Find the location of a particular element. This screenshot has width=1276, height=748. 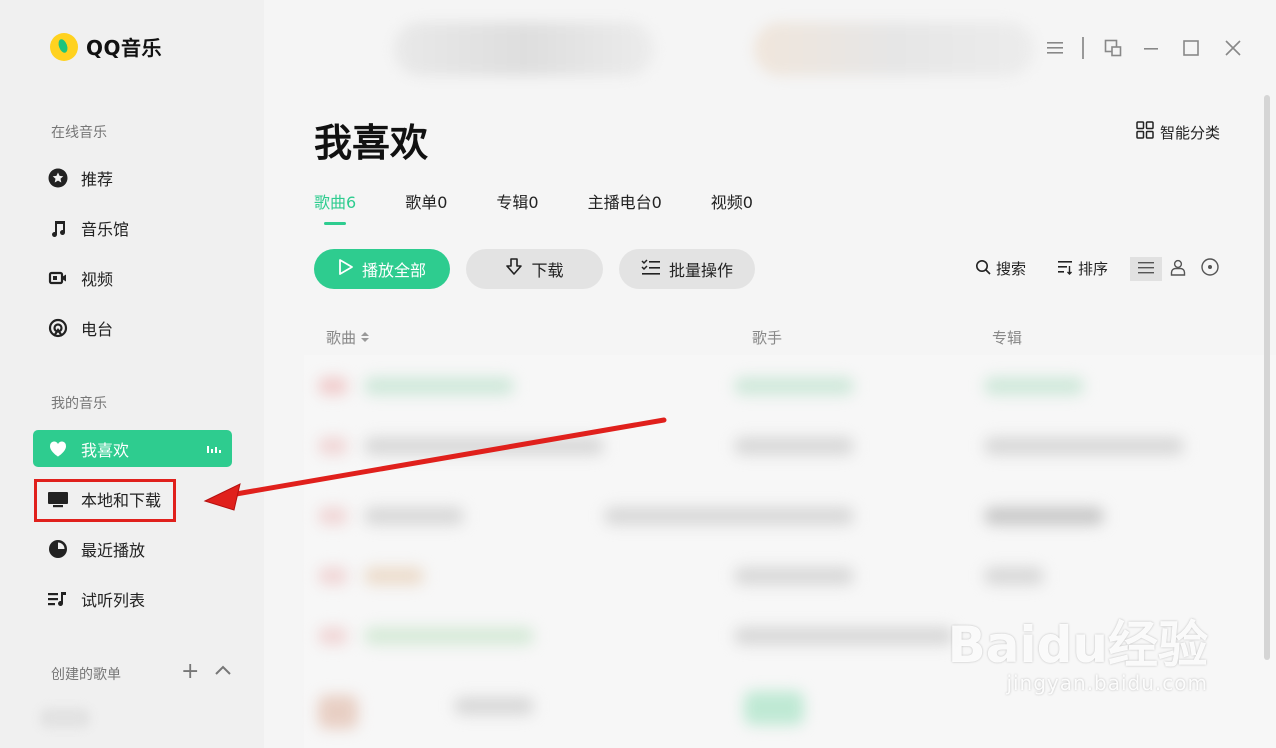

tab-songs: 歌曲6 is located at coordinates (335, 207).